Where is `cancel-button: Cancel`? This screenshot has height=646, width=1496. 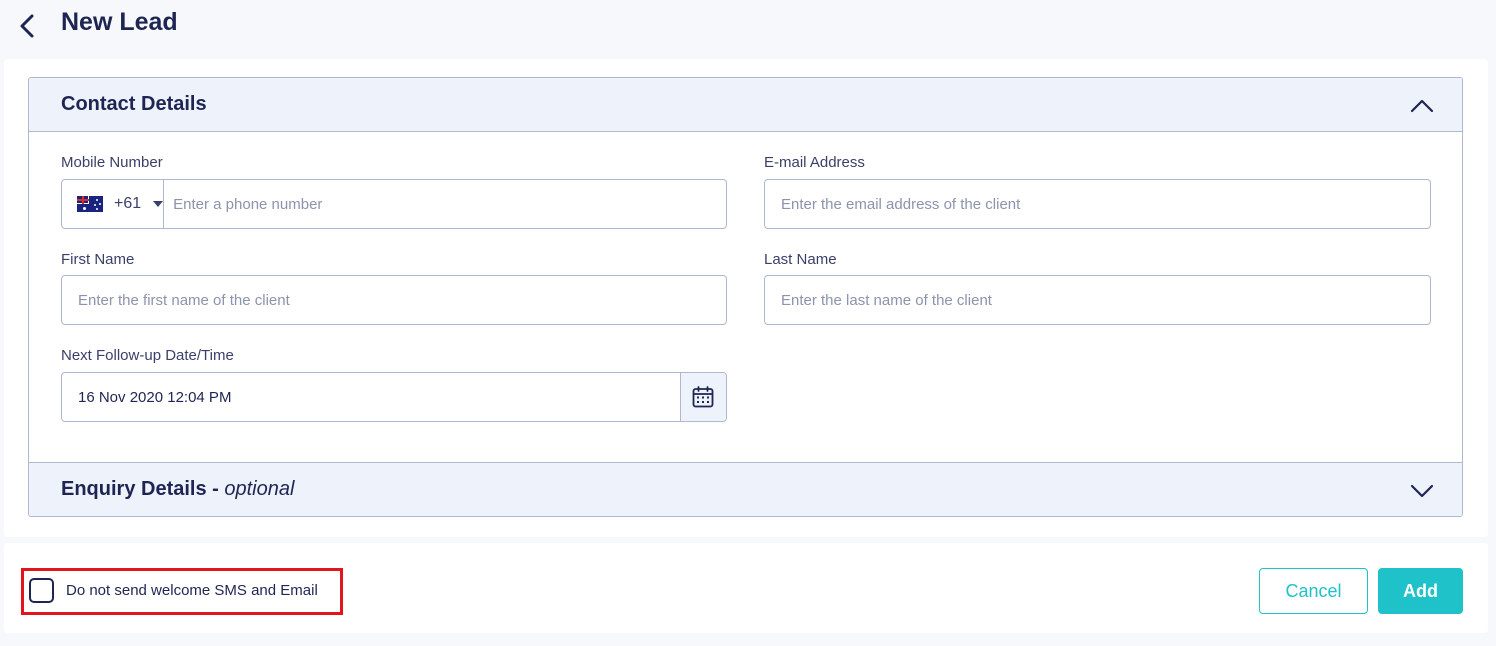 cancel-button: Cancel is located at coordinates (1313, 591).